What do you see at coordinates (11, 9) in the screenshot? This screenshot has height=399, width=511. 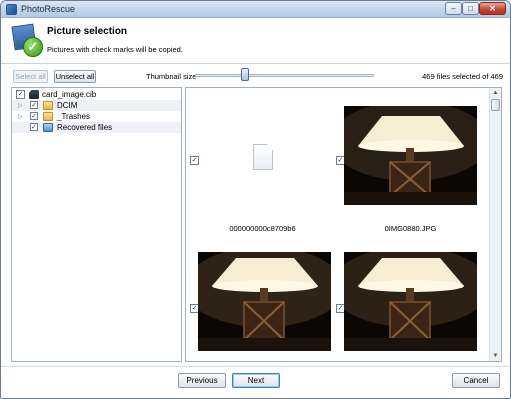 I see `app-icon` at bounding box center [11, 9].